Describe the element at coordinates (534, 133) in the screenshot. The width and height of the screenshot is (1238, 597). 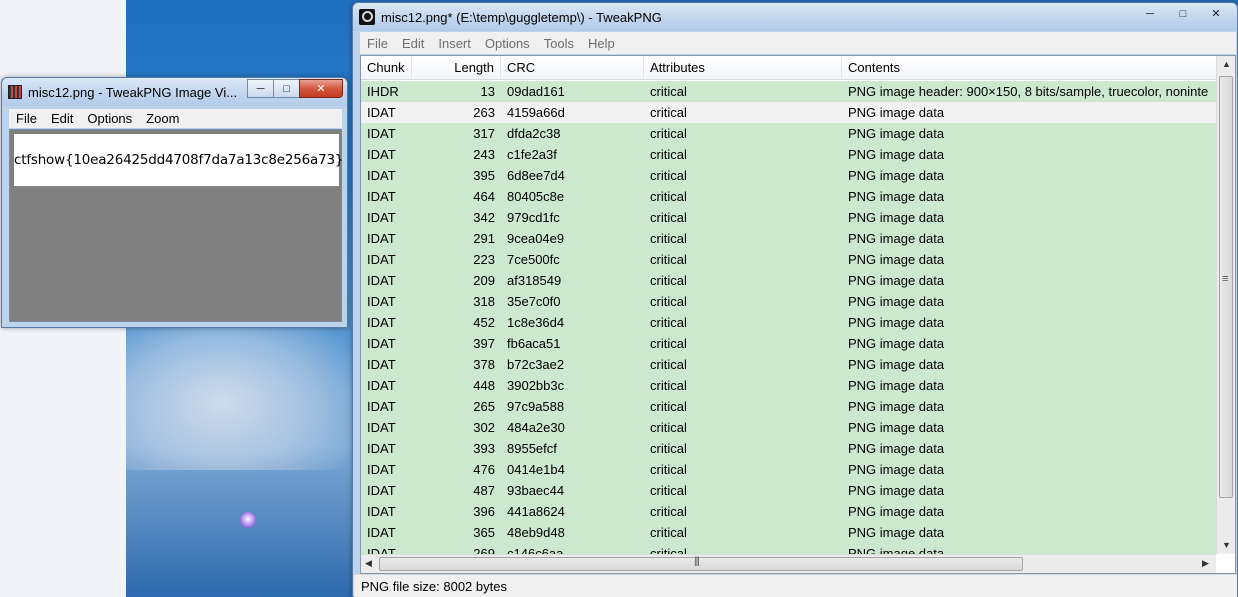
I see `cell-crc: dfda2c38` at that location.